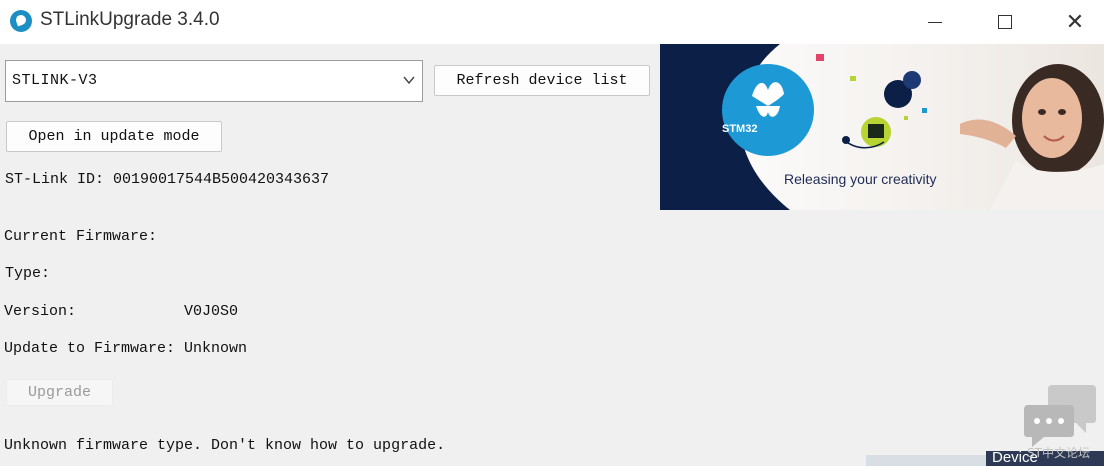  Describe the element at coordinates (740, 129) in the screenshot. I see `stm32-logo-text: STM32` at that location.